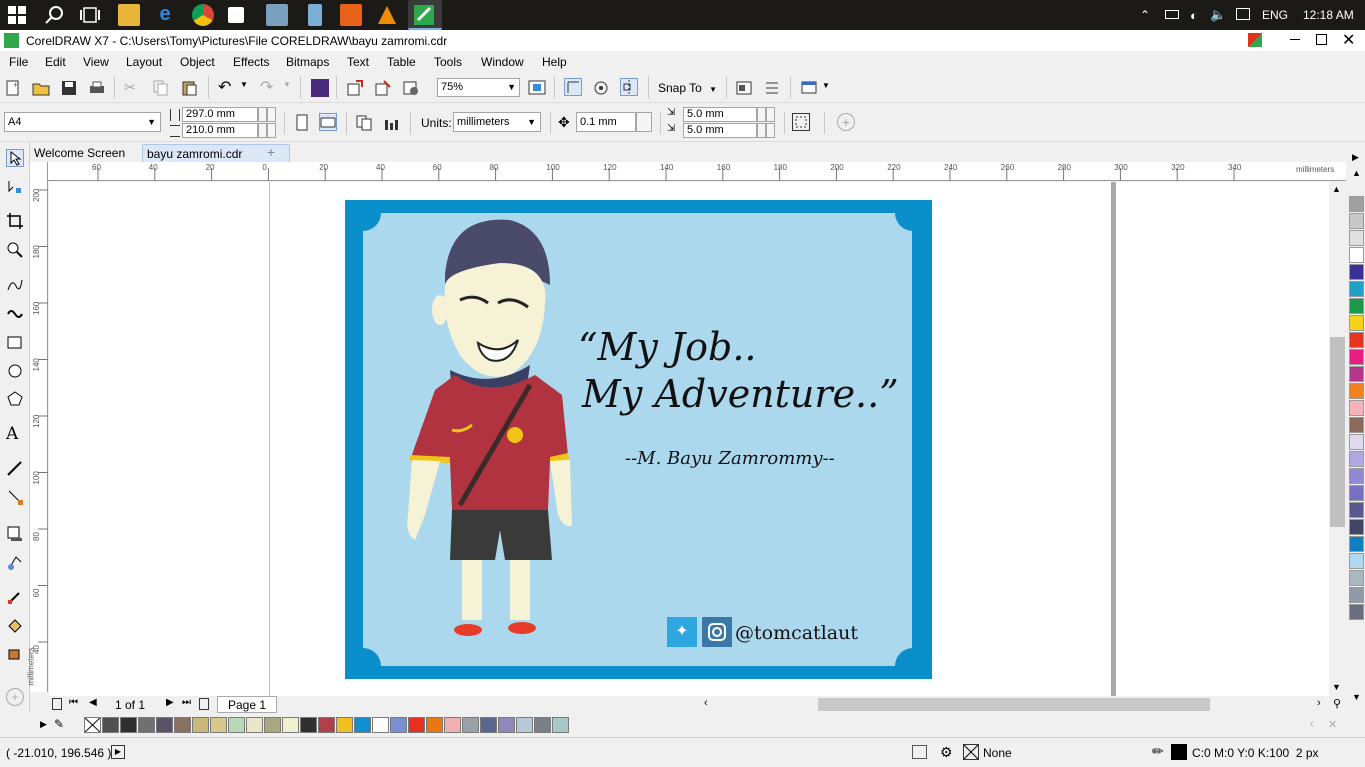  What do you see at coordinates (133, 88) in the screenshot?
I see `cut-icon: ✂` at bounding box center [133, 88].